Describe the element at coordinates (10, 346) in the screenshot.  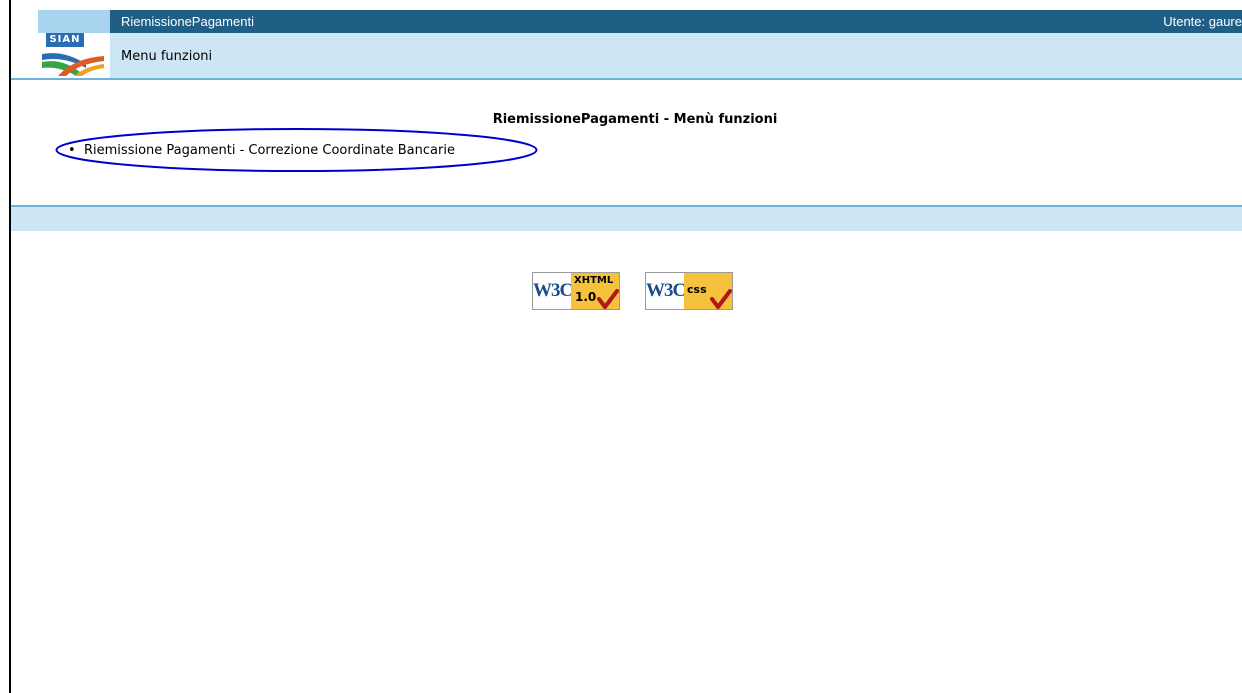
I see `left-border` at that location.